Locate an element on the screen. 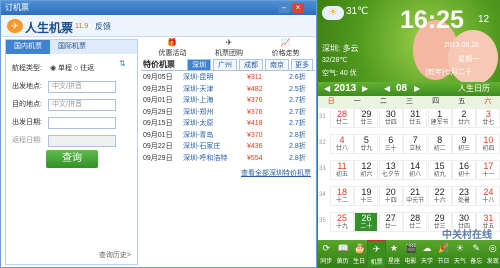 This screenshot has height=268, width=500. toolbar-item: ✎ 备忘 is located at coordinates (476, 254).